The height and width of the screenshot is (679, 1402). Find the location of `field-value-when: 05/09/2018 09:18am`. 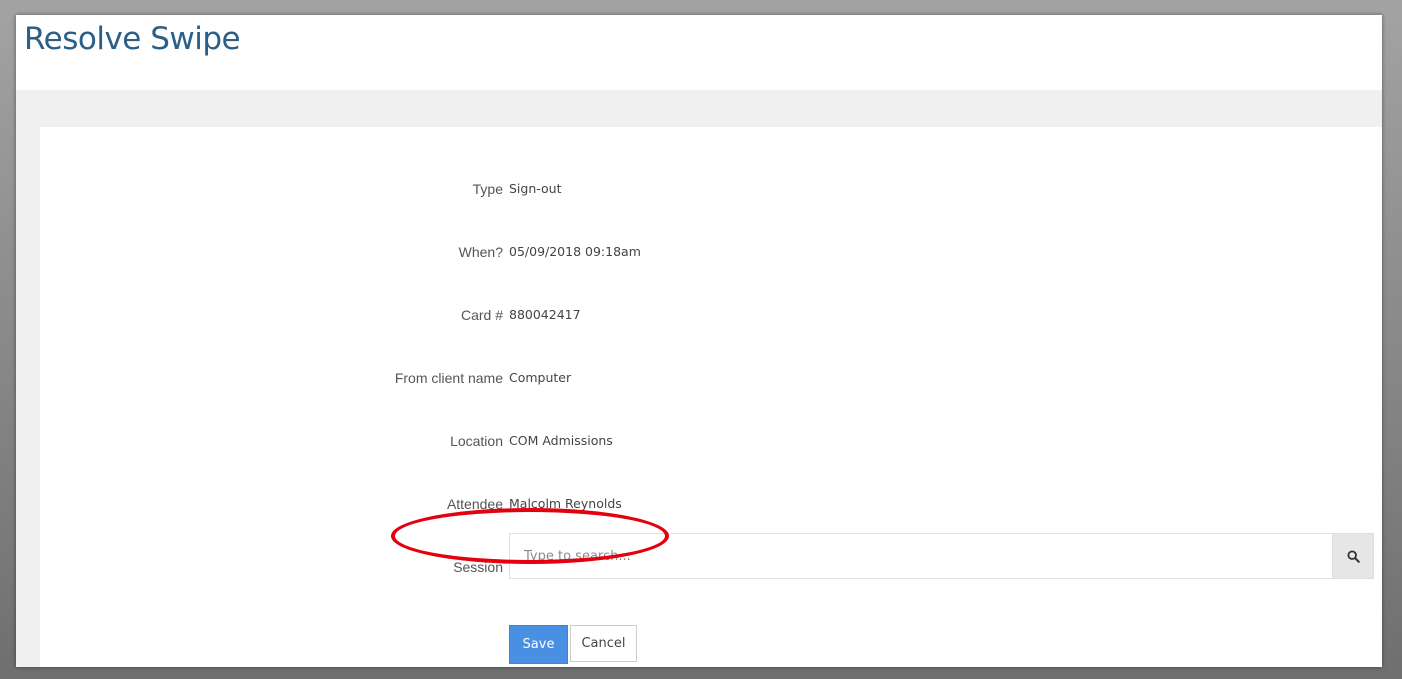

field-value-when: 05/09/2018 09:18am is located at coordinates (575, 251).